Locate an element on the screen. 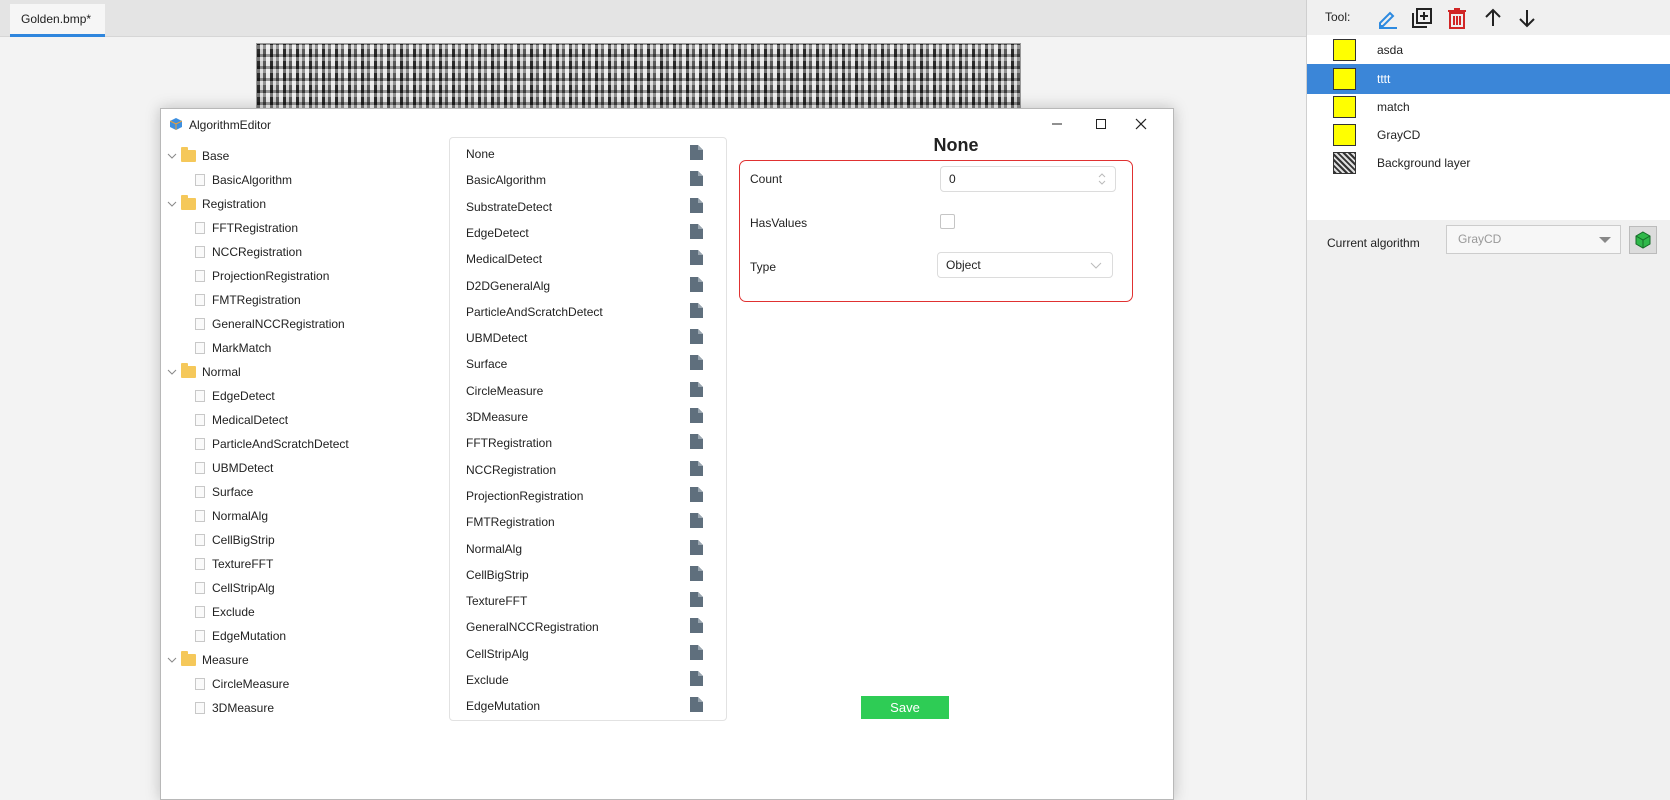  algorithm-name: Surface is located at coordinates (487, 364).